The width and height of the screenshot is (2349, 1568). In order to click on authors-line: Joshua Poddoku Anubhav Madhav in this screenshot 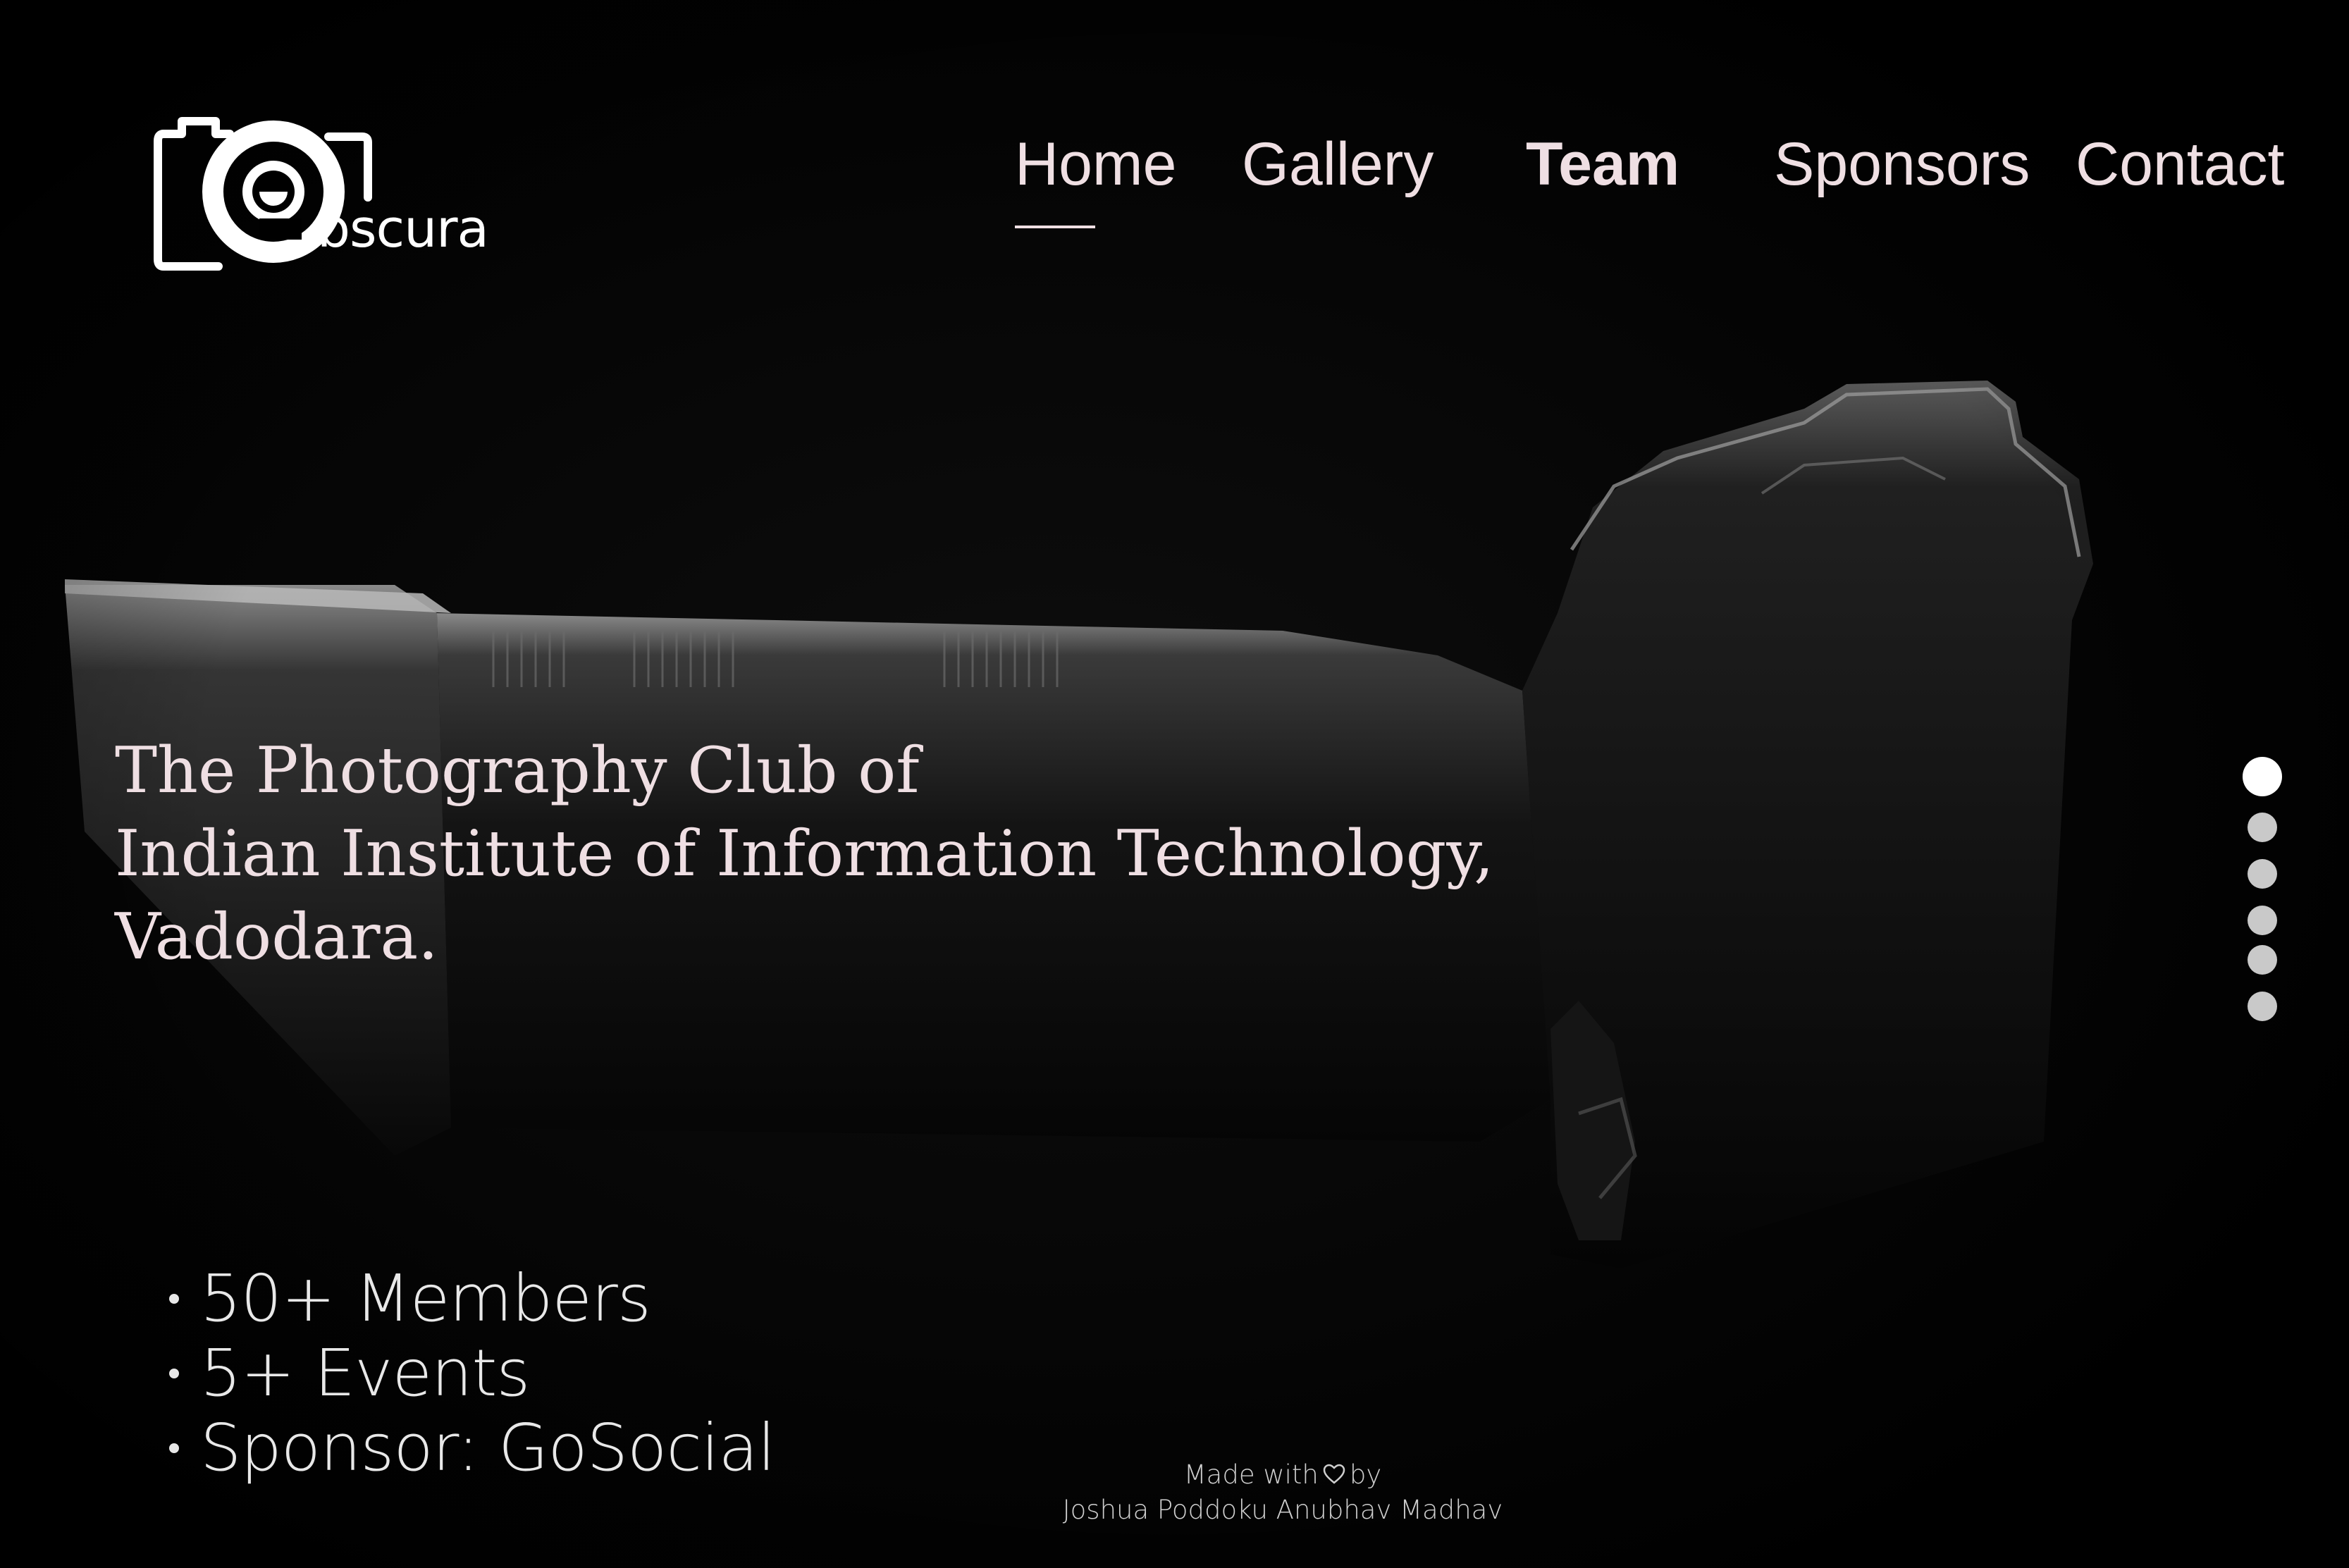, I will do `click(1282, 1510)`.